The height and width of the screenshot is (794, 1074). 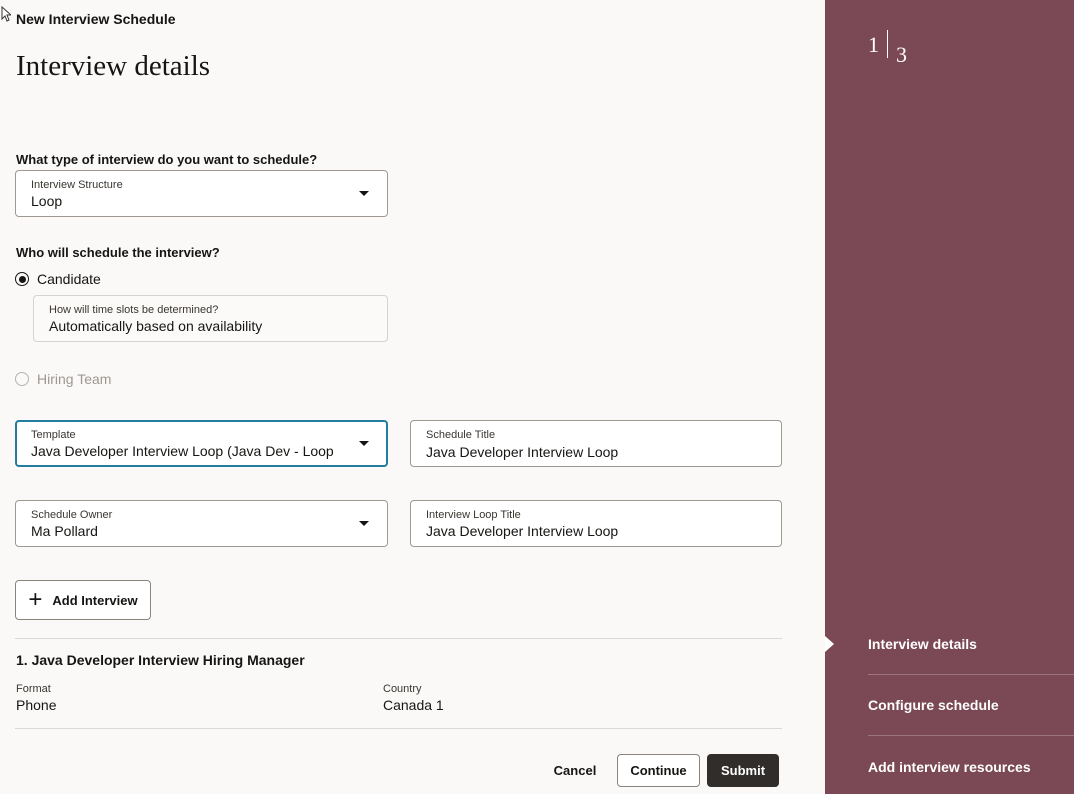 I want to click on scheduler-question: Who will schedule the interview?, so click(x=118, y=252).